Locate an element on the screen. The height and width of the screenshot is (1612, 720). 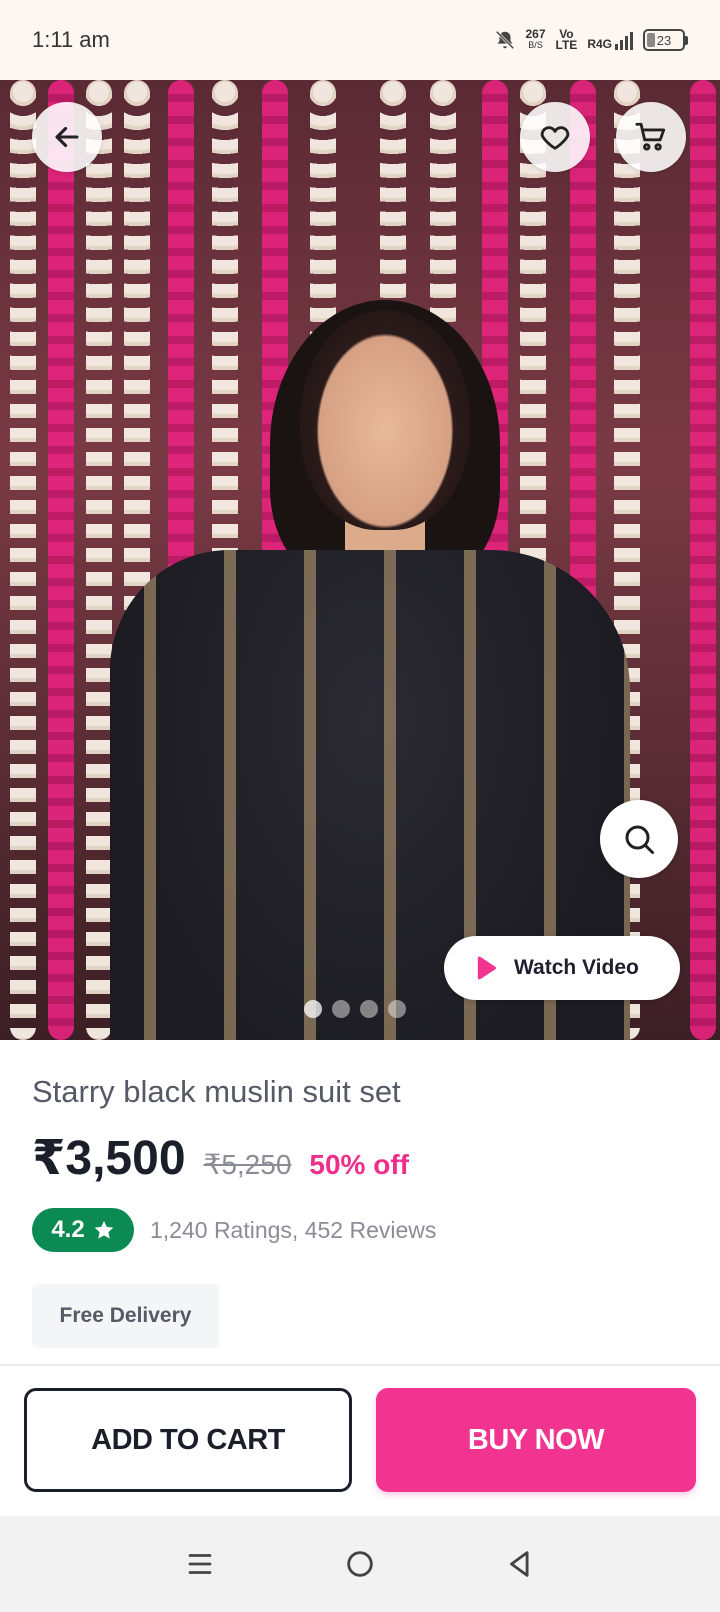
zoom-button is located at coordinates (639, 839).